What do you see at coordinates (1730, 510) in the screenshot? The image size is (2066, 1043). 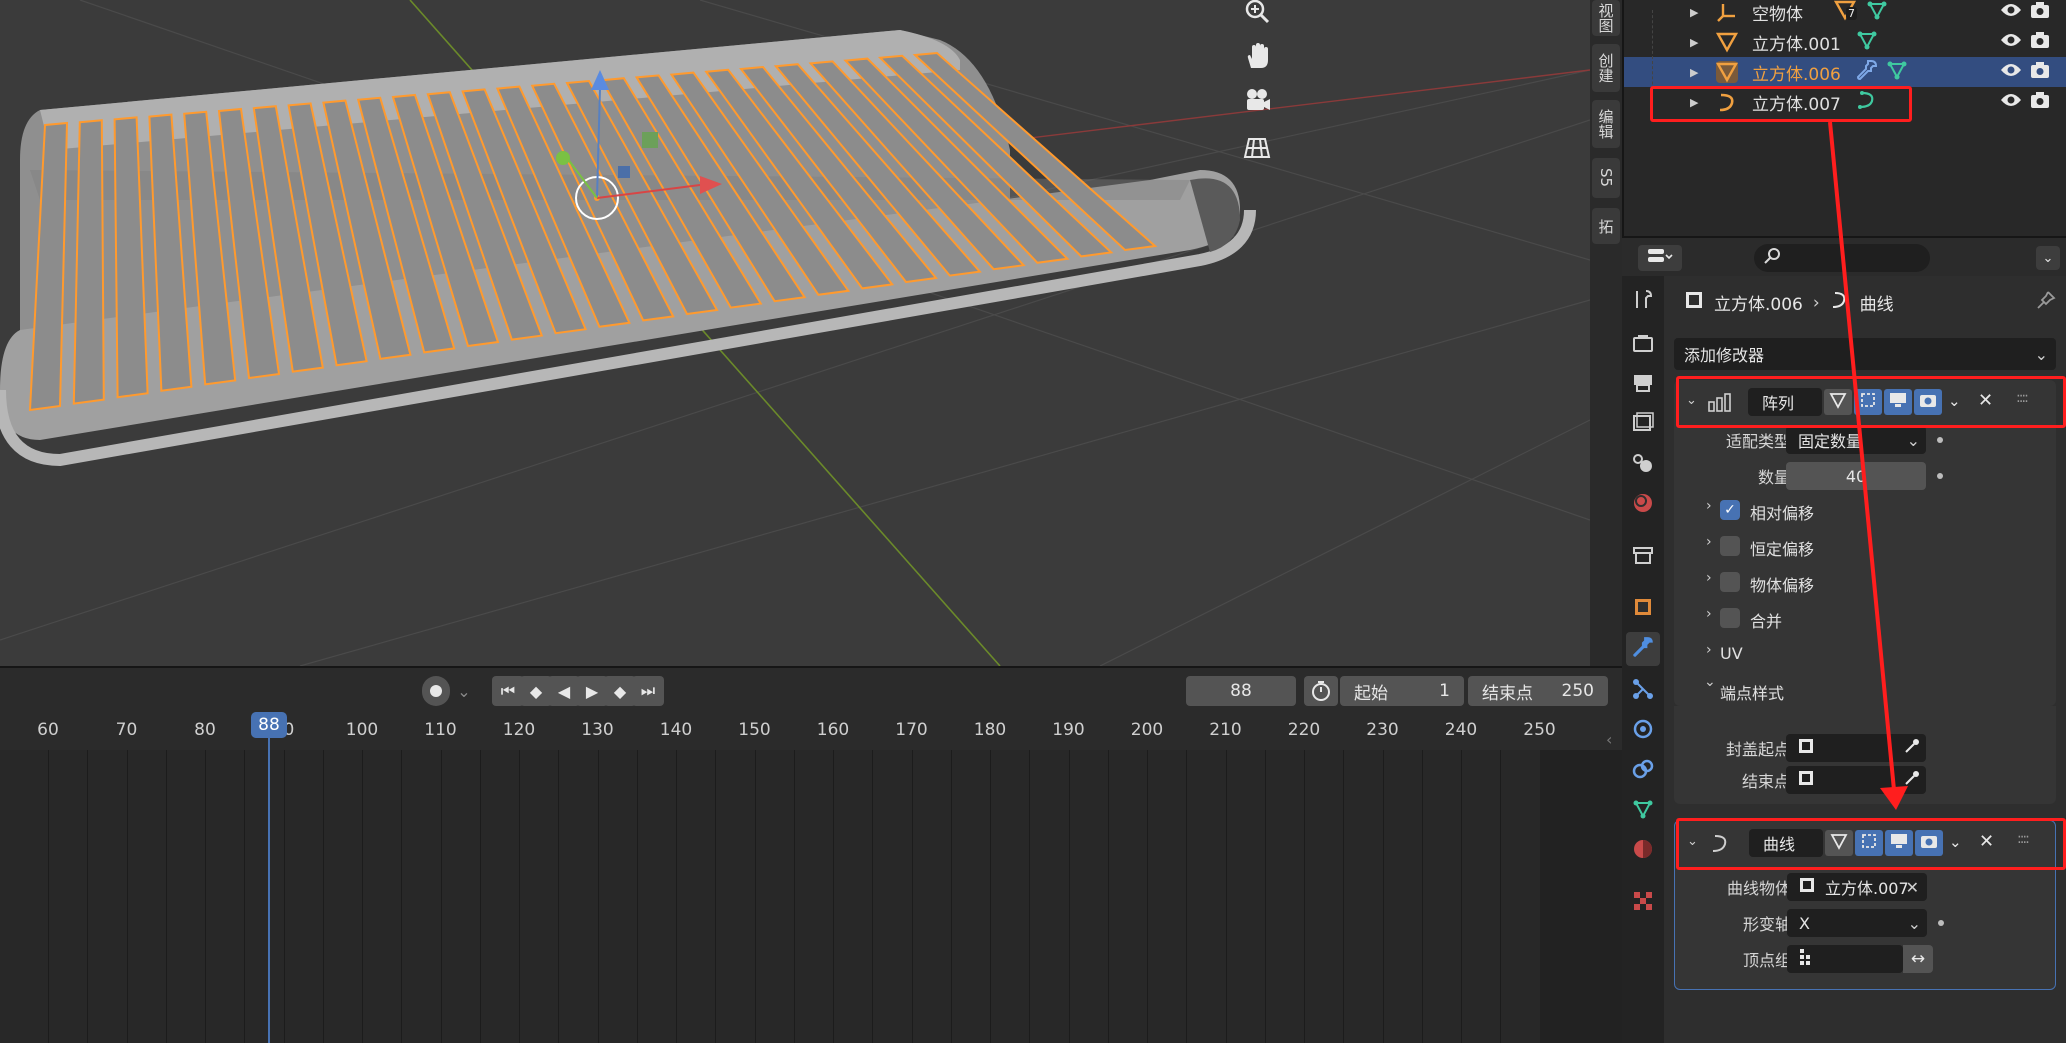 I see `relative-offset-checkbox: ✓` at bounding box center [1730, 510].